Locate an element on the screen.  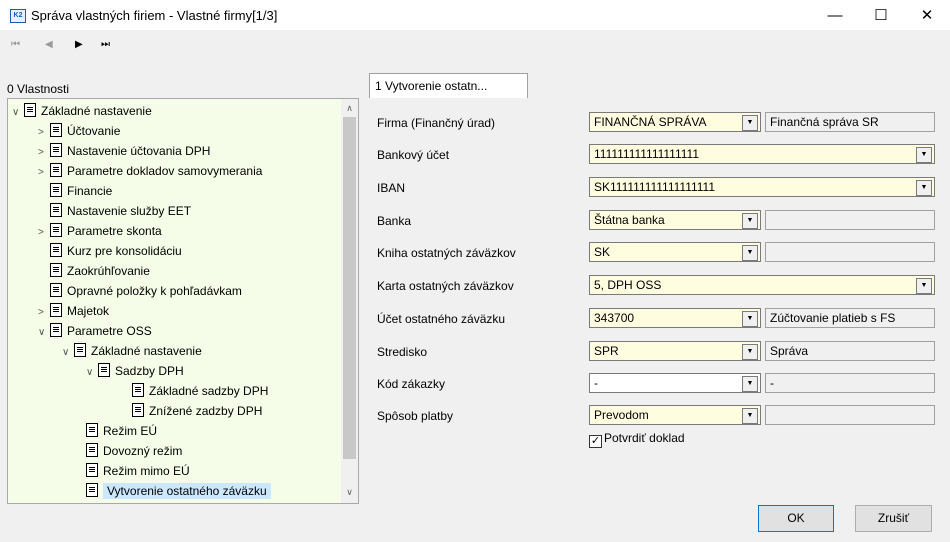
bankovy-ucet-select: 111111111111111111 ▼ is located at coordinates (762, 154).